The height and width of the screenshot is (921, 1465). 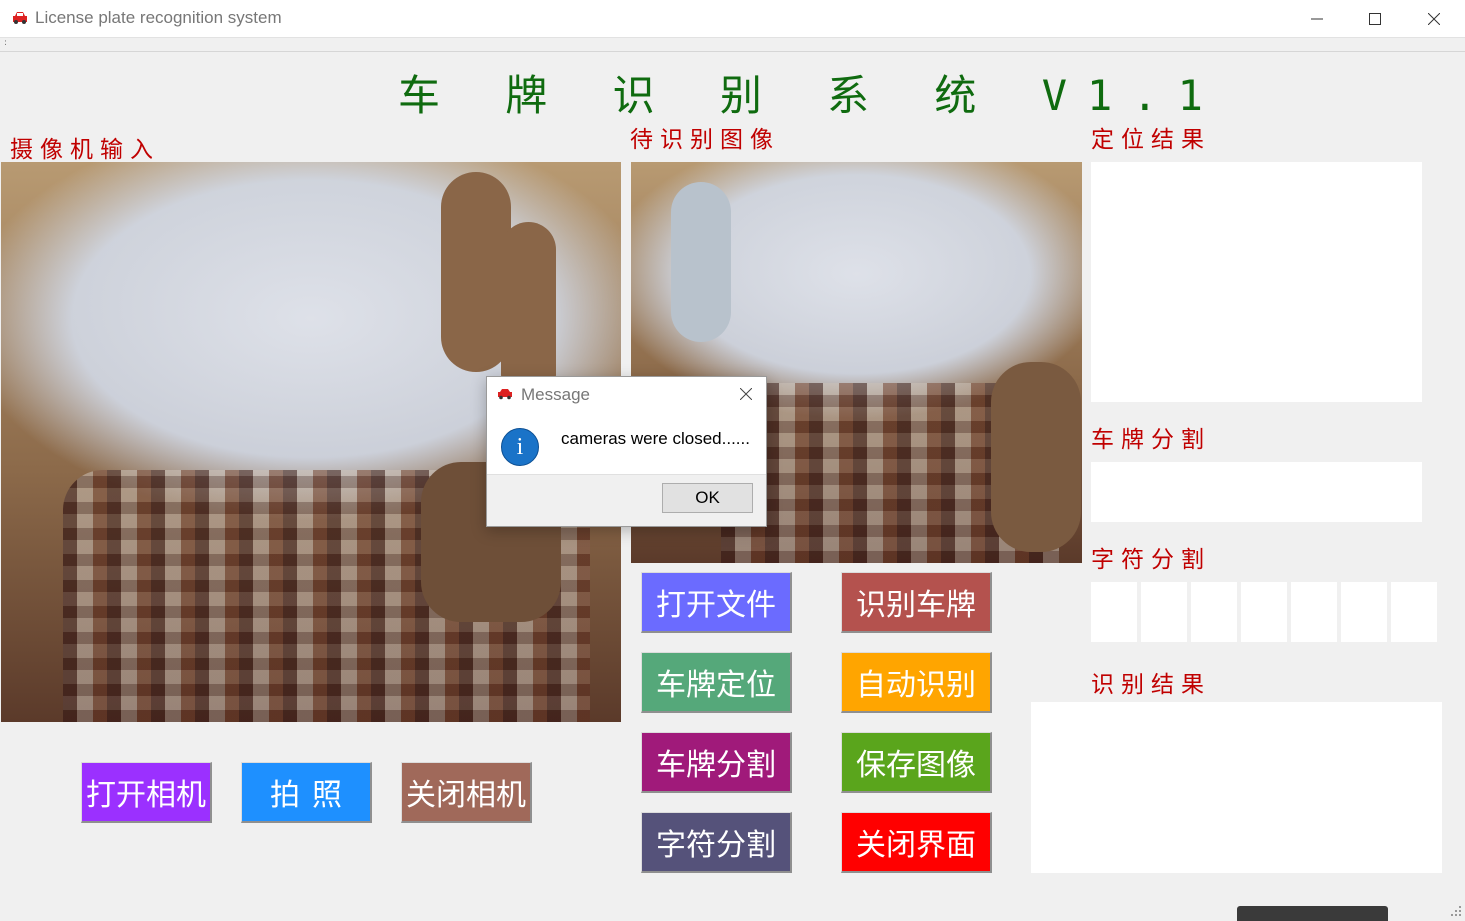 What do you see at coordinates (716, 602) in the screenshot?
I see `open-file-button: 打开文件` at bounding box center [716, 602].